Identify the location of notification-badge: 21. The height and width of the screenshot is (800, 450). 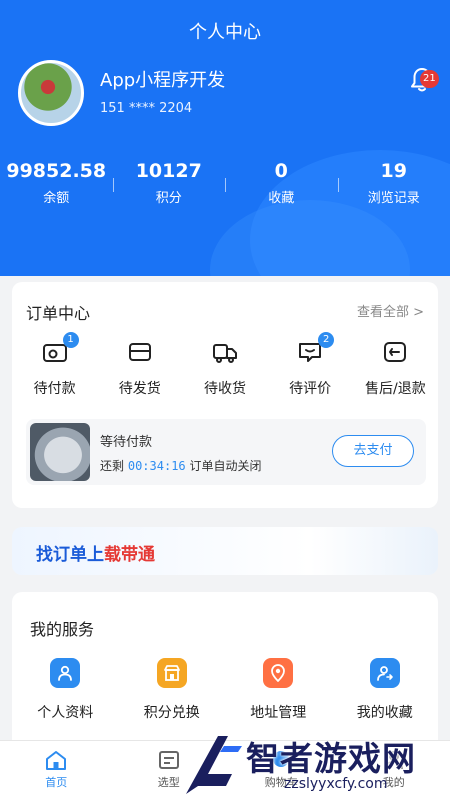
(429, 79).